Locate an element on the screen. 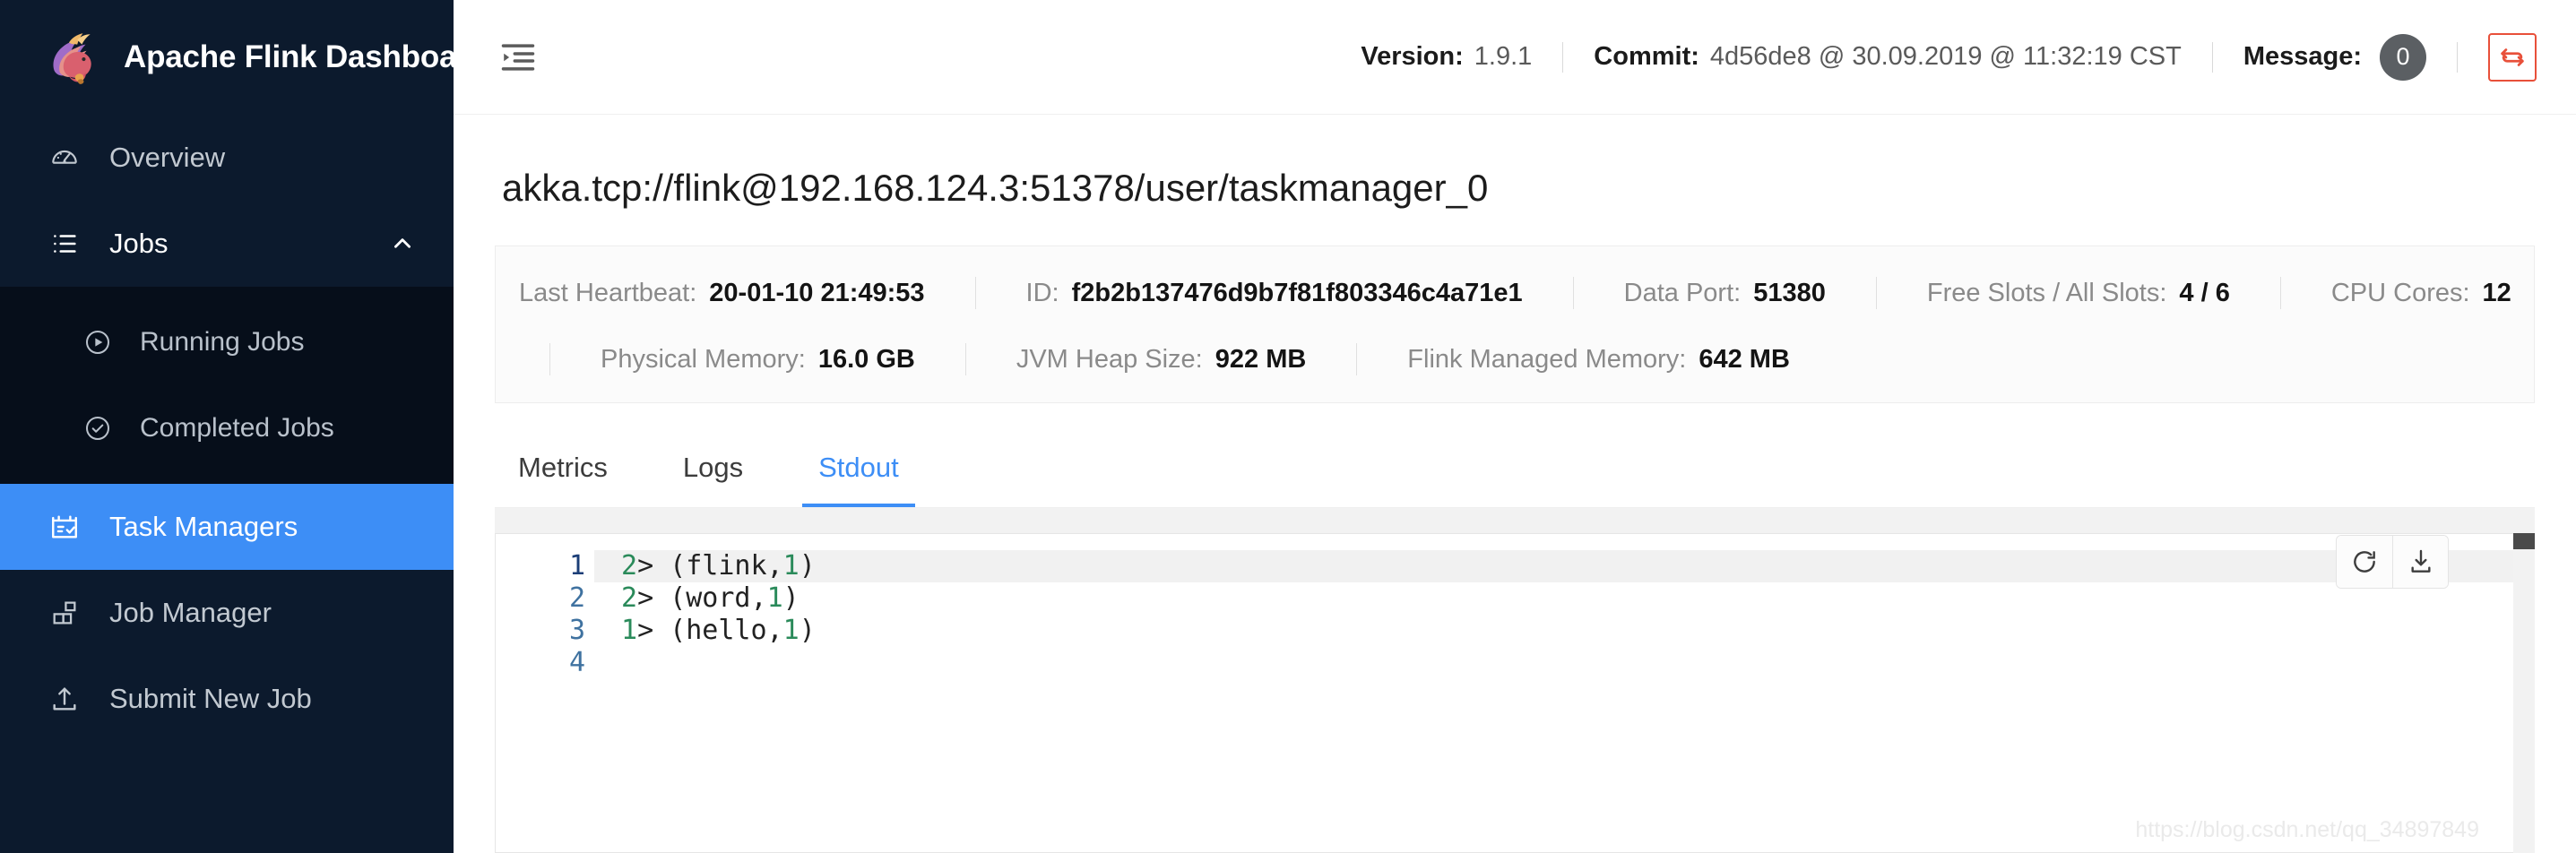 Image resolution: width=2576 pixels, height=853 pixels. brand-title: Apache Flink Dashboard is located at coordinates (306, 56).